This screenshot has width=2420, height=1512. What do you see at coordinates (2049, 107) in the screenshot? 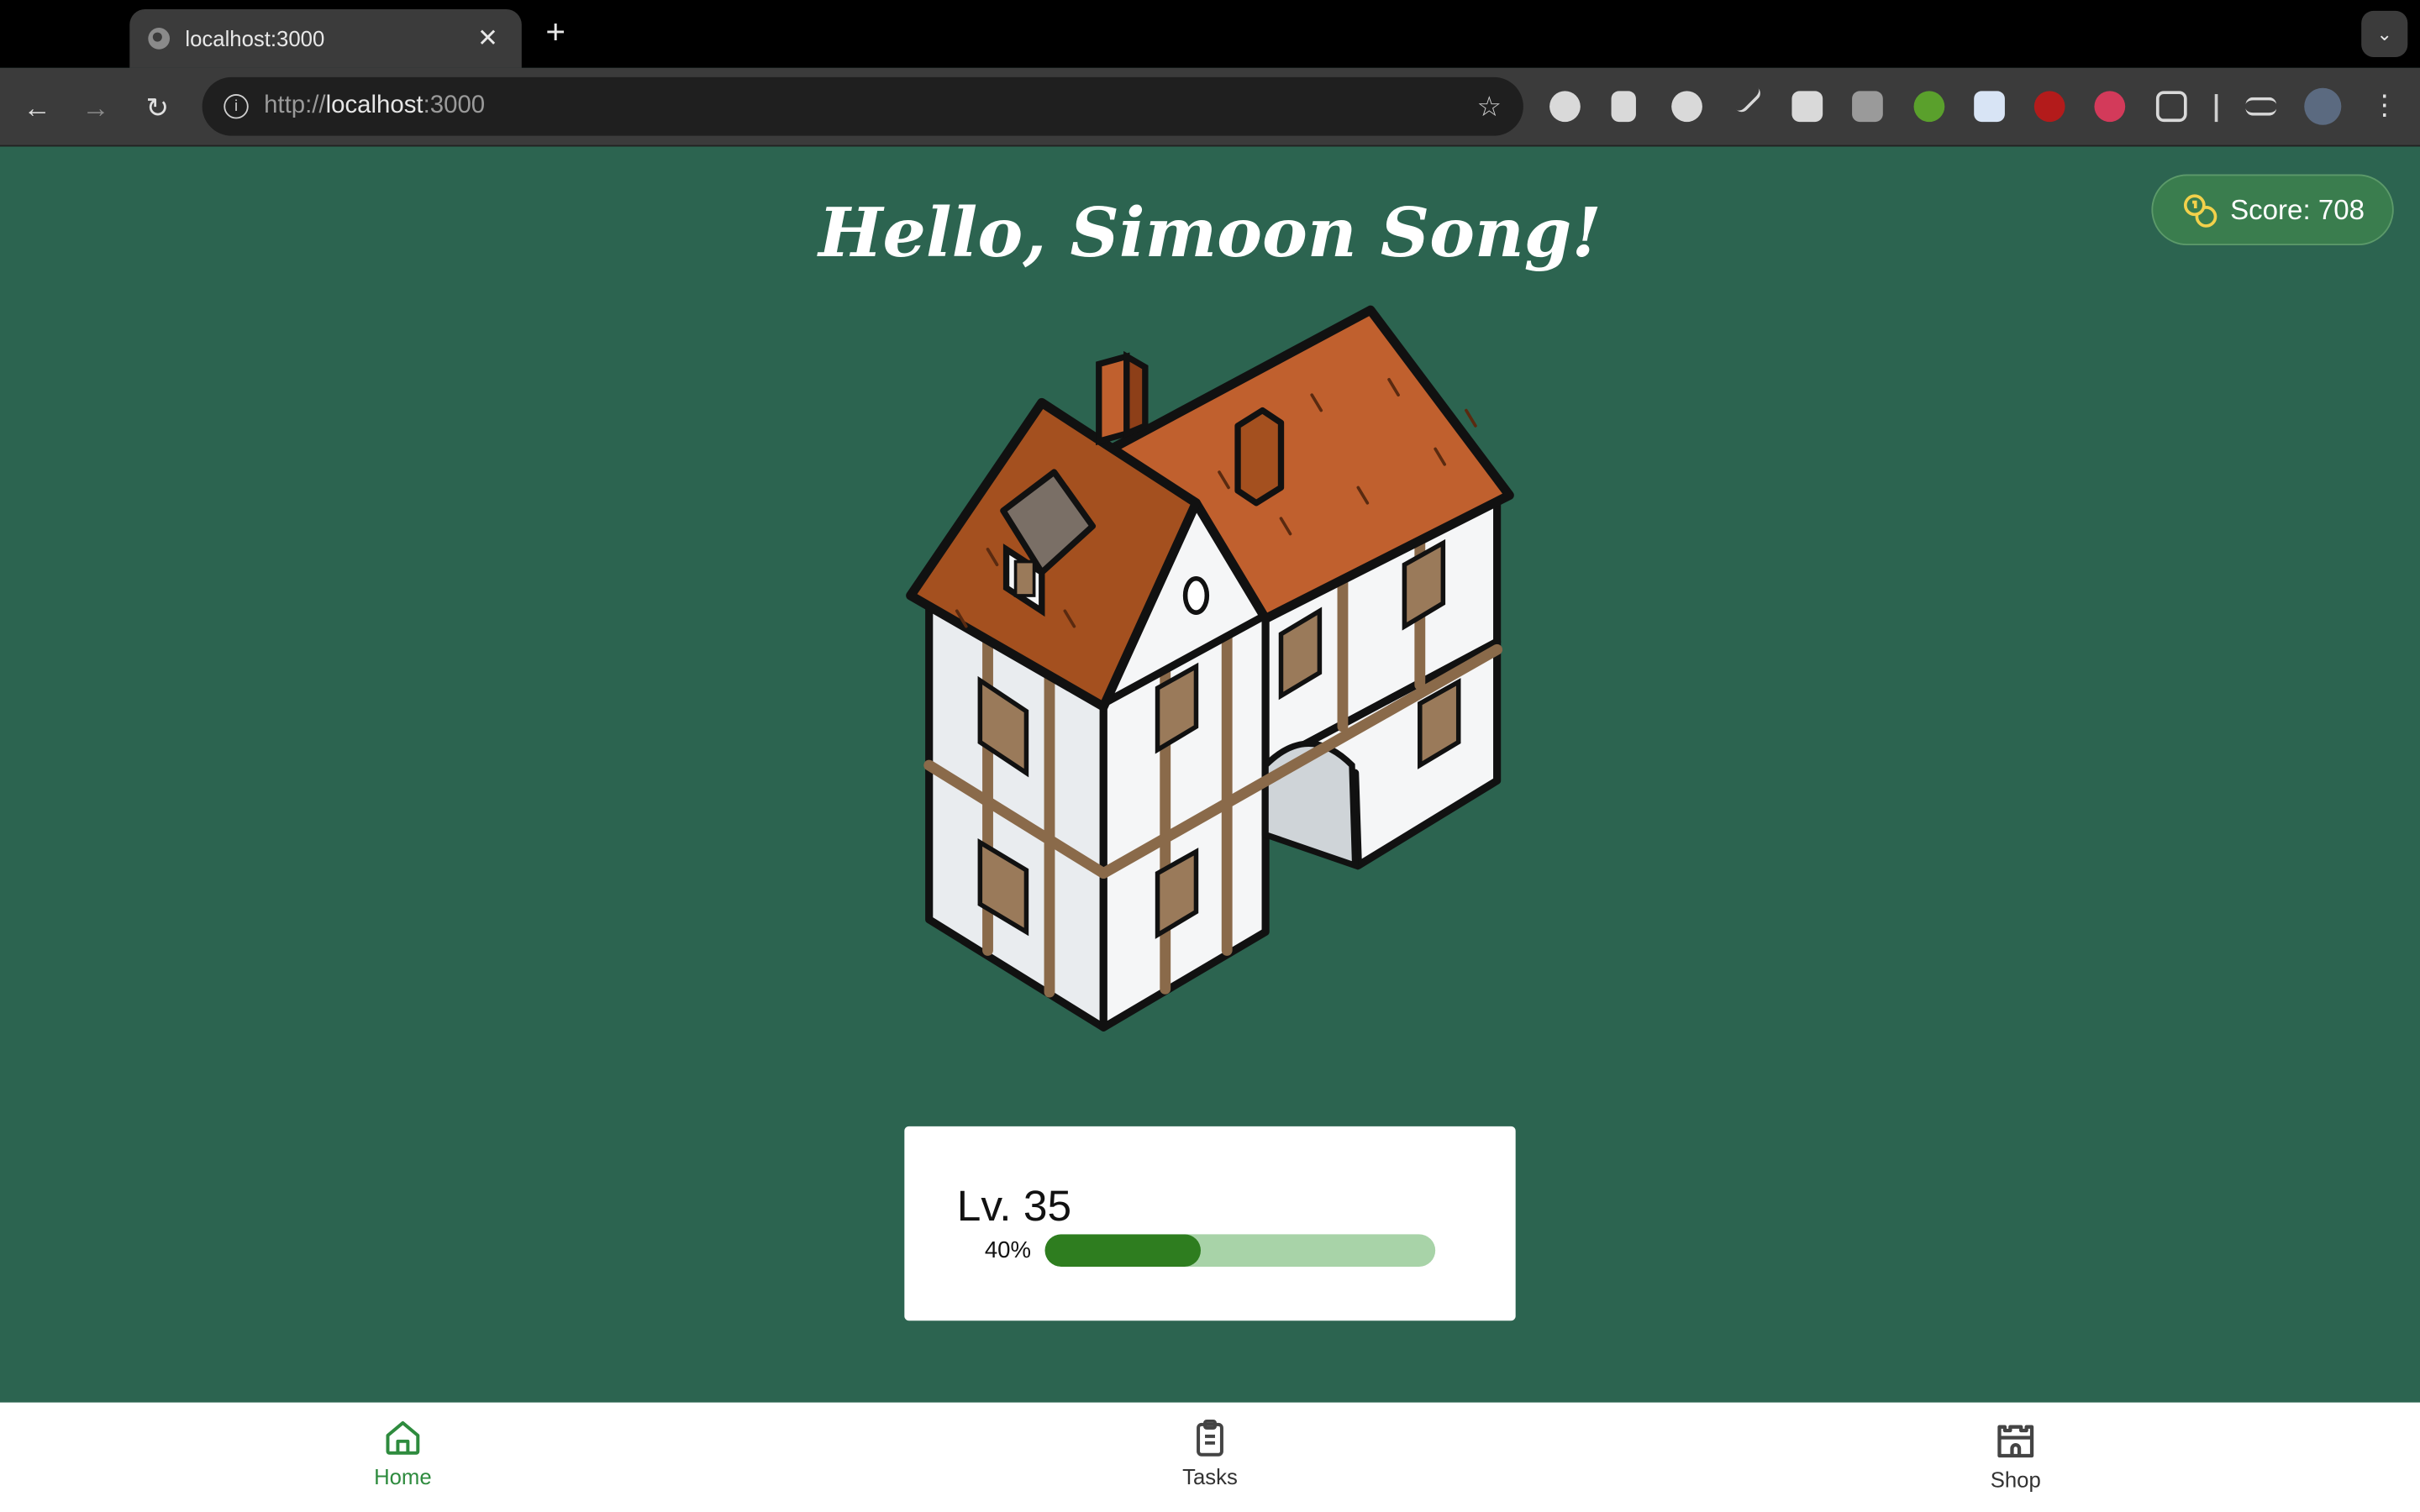
I see `ublock-extension-icon` at bounding box center [2049, 107].